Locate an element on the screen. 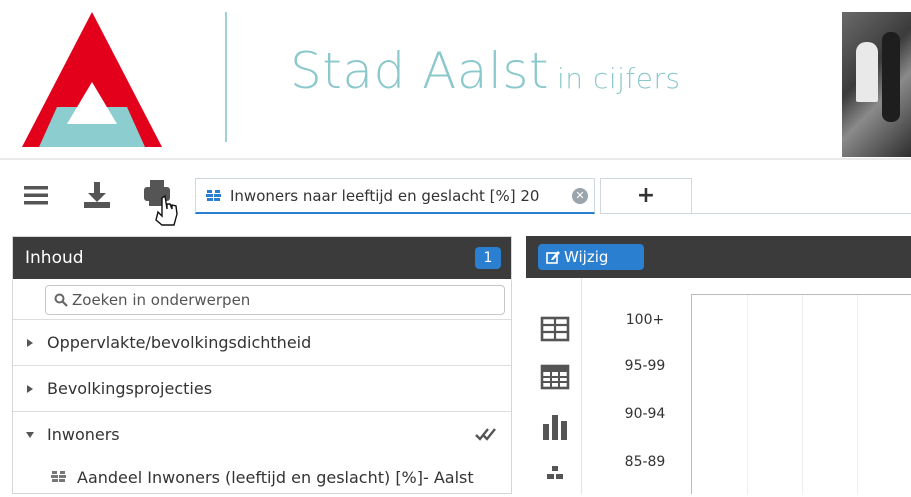 The height and width of the screenshot is (497, 911). y-axis-tick-label: 85-89 is located at coordinates (645, 462).